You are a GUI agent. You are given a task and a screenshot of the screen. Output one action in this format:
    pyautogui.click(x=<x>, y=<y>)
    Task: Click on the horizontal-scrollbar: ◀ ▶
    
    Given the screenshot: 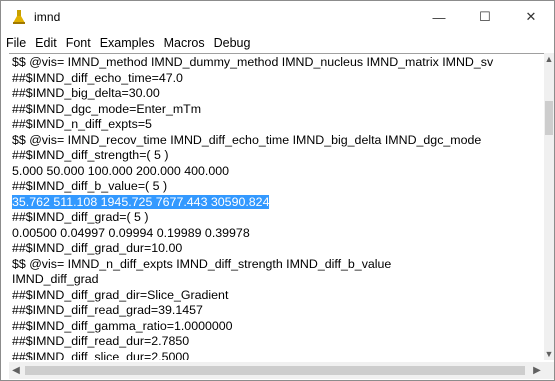 What is the action you would take?
    pyautogui.click(x=276, y=370)
    